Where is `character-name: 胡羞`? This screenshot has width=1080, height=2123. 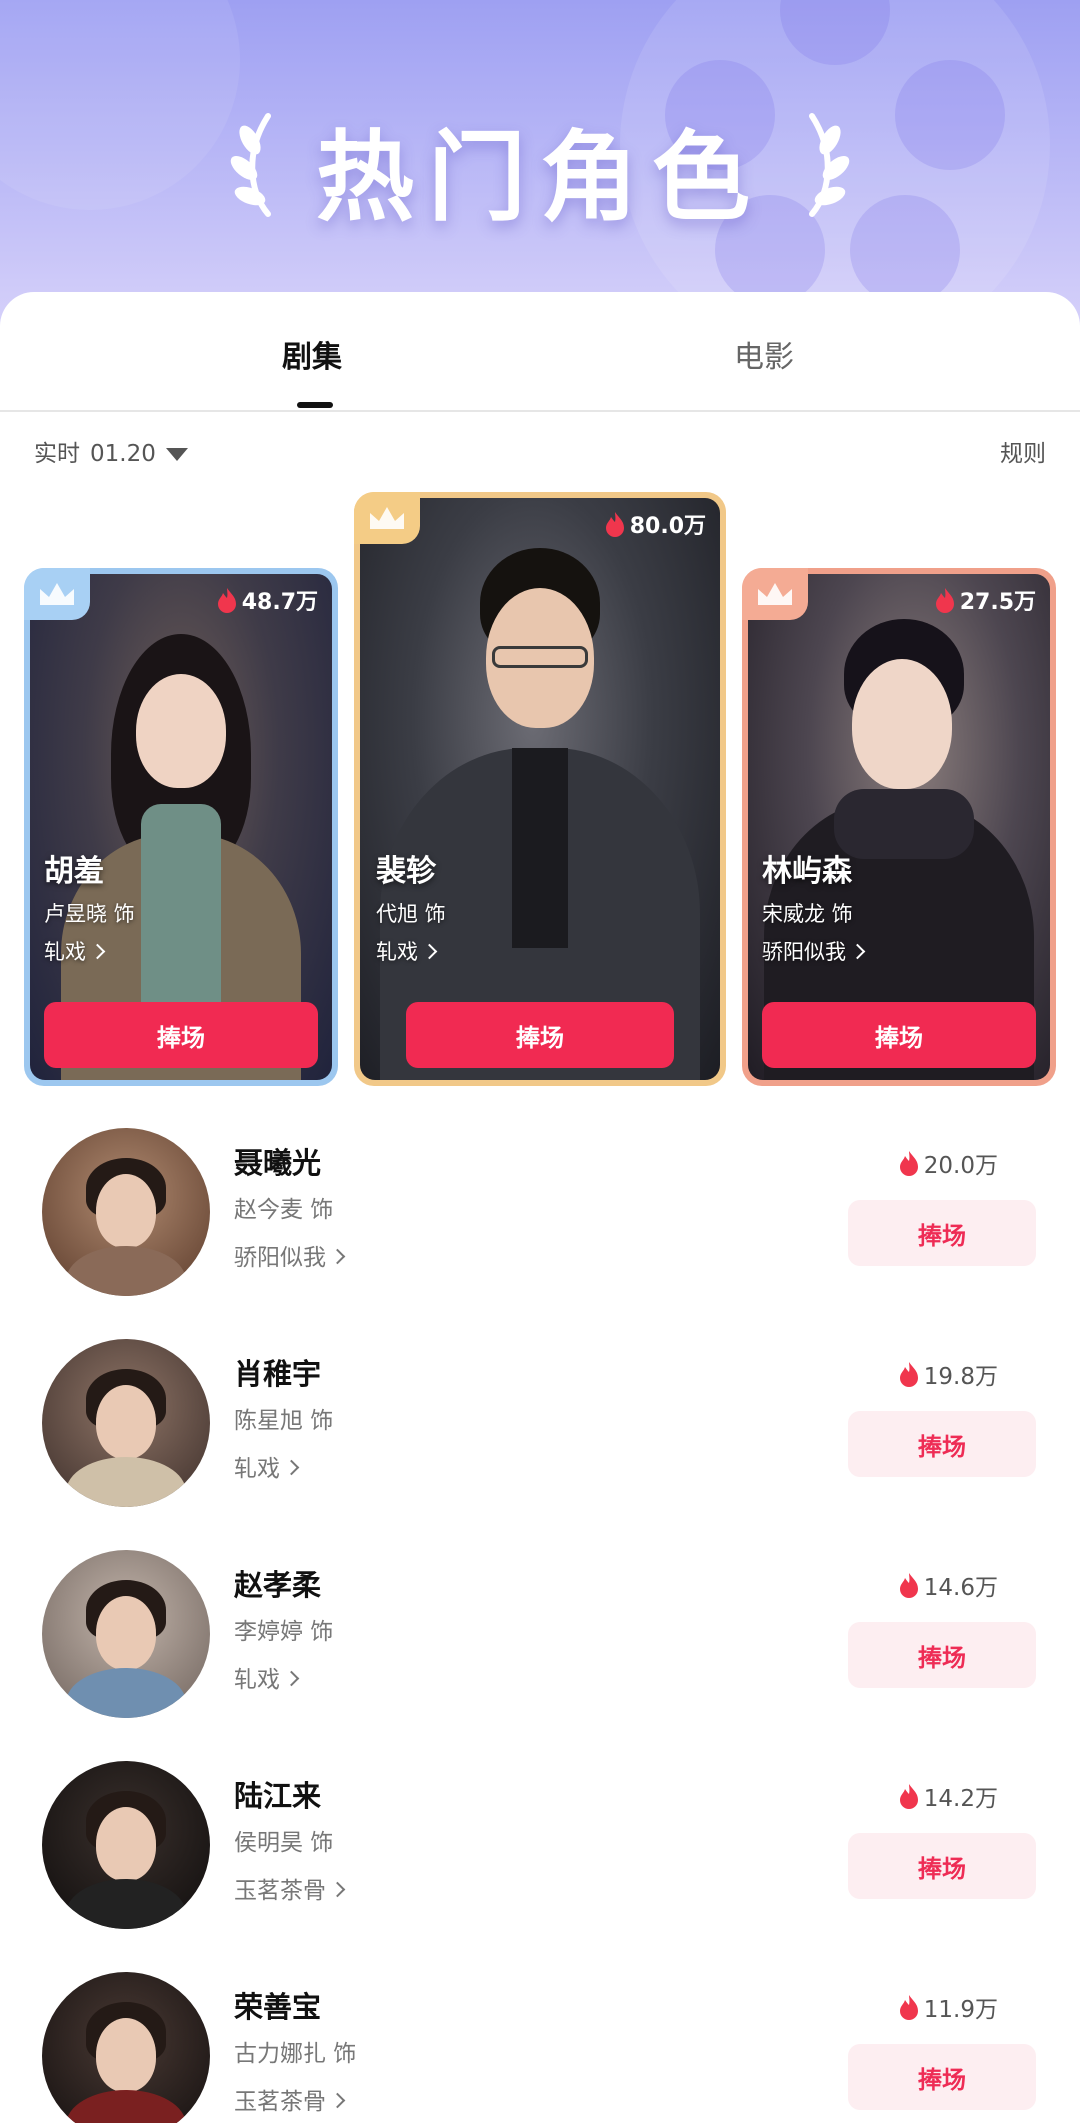 character-name: 胡羞 is located at coordinates (74, 871).